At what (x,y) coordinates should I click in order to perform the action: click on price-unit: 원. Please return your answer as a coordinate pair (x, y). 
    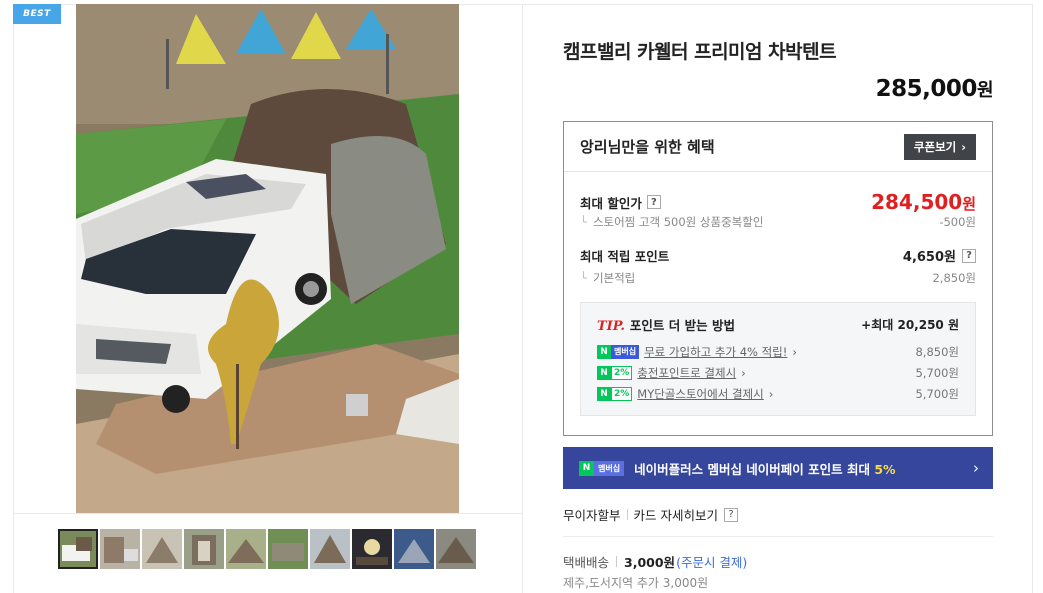
    Looking at the image, I should click on (985, 90).